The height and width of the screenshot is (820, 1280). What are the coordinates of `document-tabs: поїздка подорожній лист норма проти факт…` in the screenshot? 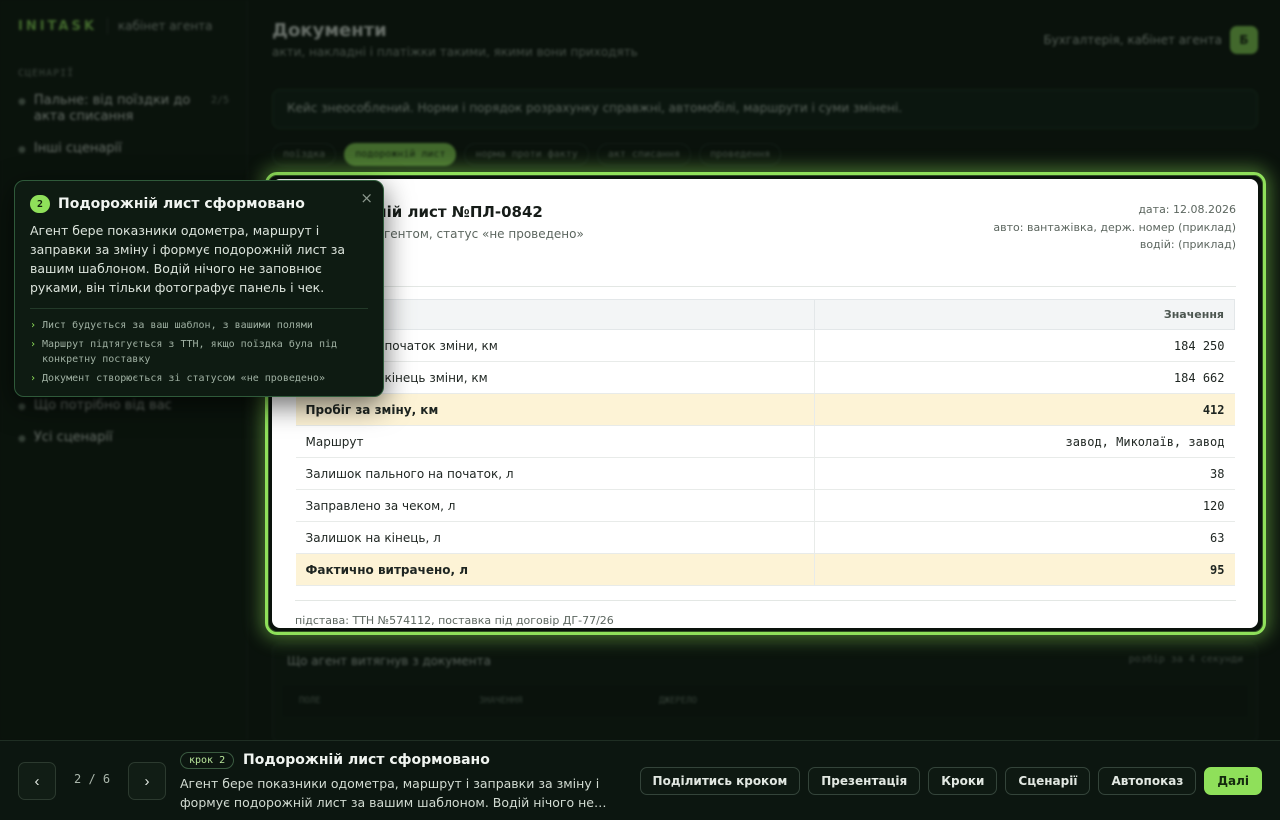 It's located at (527, 154).